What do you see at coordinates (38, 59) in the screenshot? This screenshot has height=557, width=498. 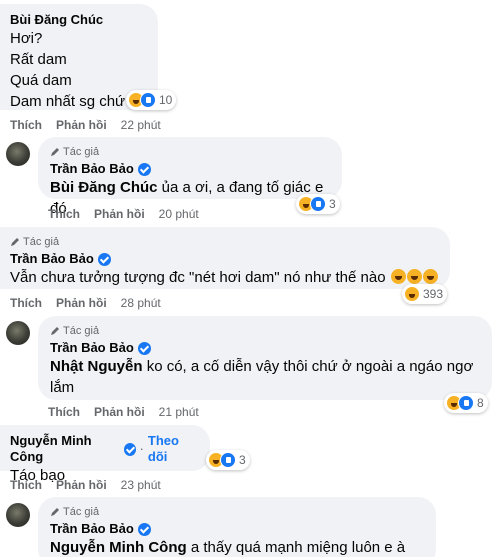 I see `comment-line: Rất dam` at bounding box center [38, 59].